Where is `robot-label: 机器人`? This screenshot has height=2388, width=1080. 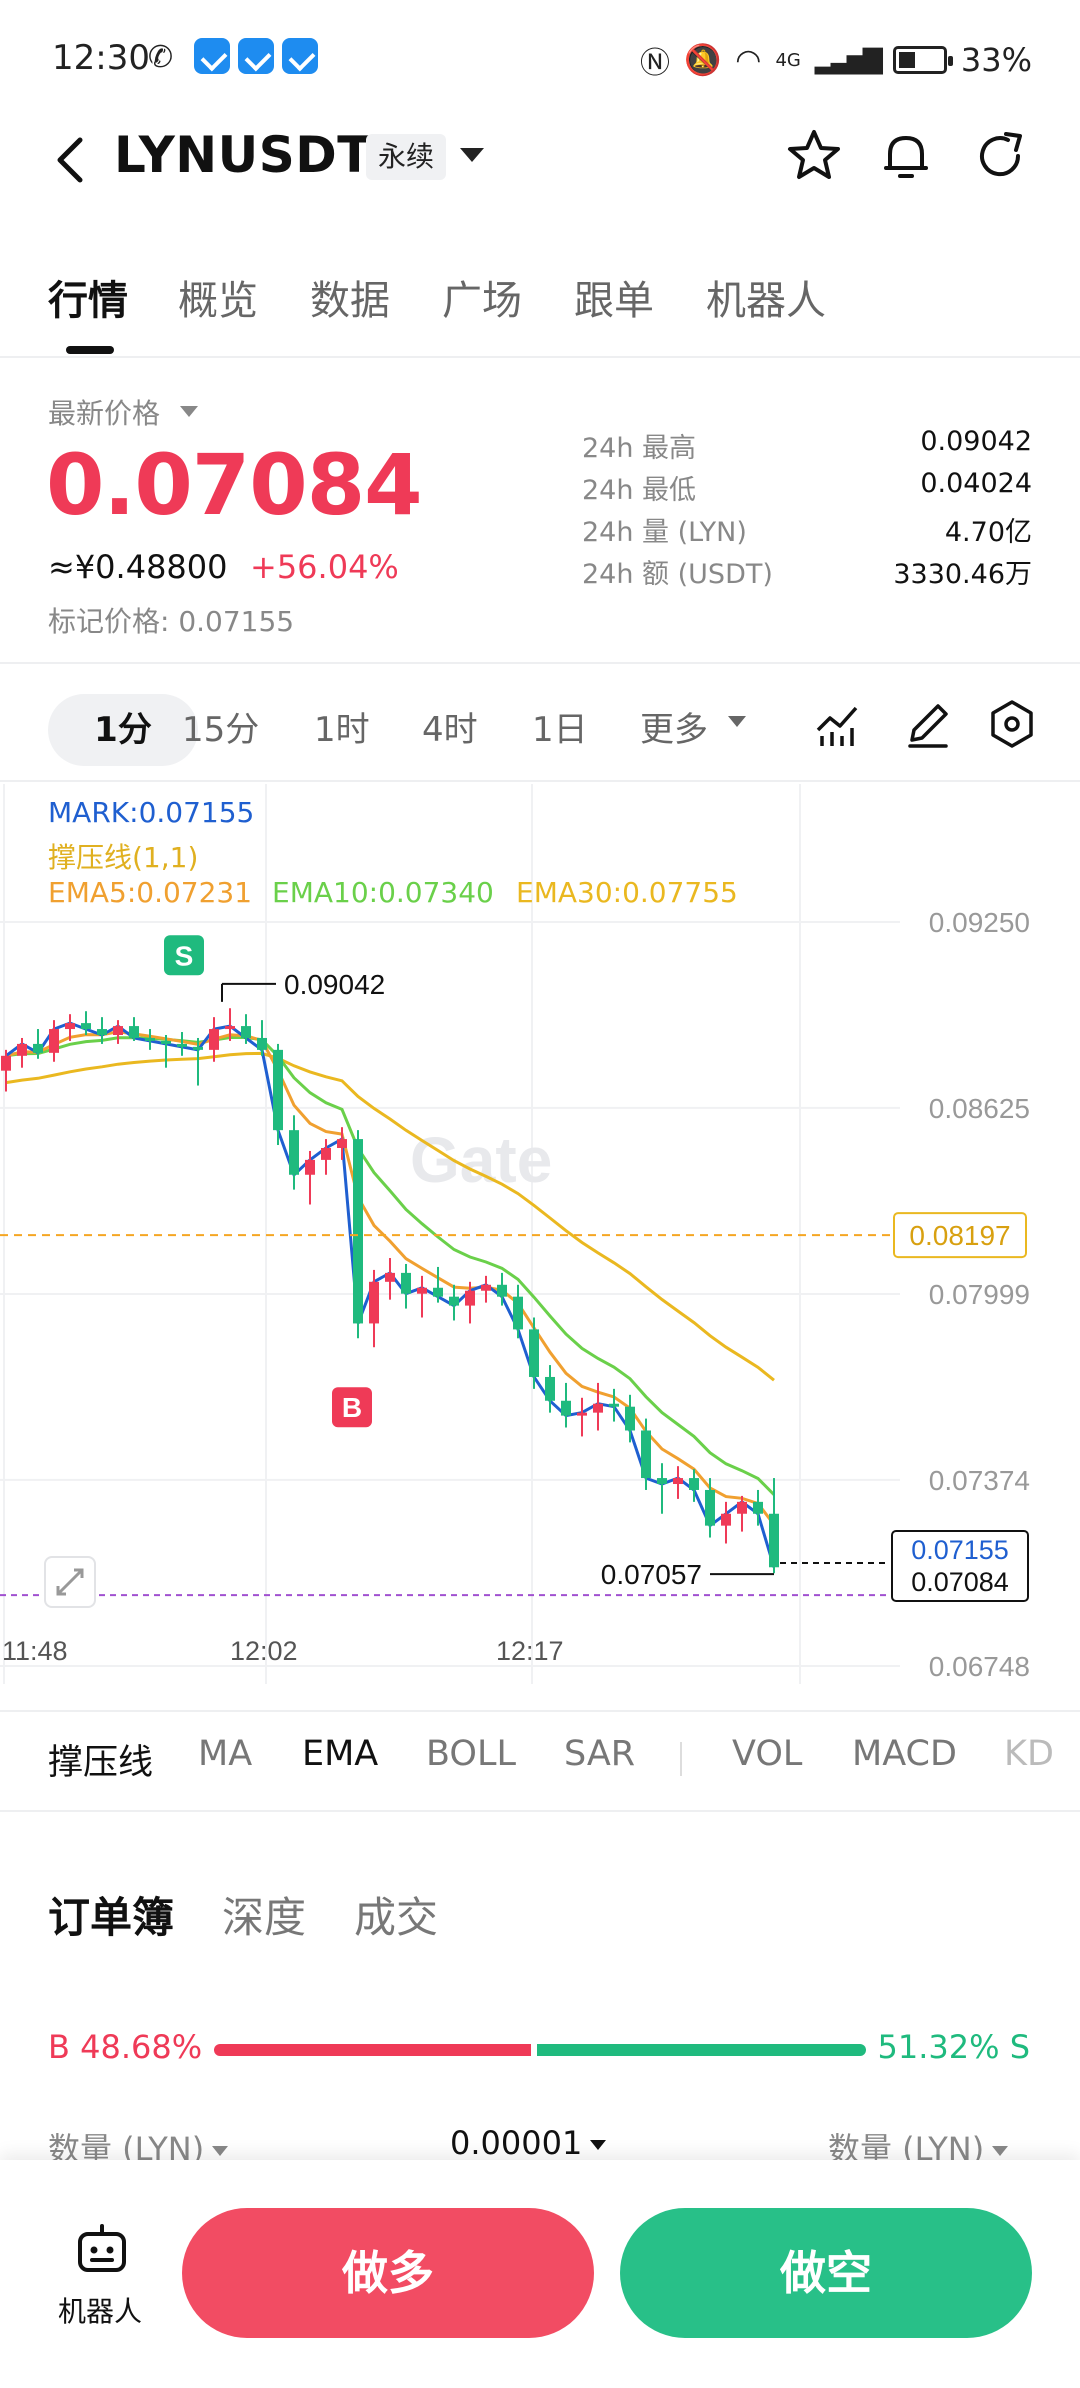
robot-label: 机器人 is located at coordinates (100, 2310).